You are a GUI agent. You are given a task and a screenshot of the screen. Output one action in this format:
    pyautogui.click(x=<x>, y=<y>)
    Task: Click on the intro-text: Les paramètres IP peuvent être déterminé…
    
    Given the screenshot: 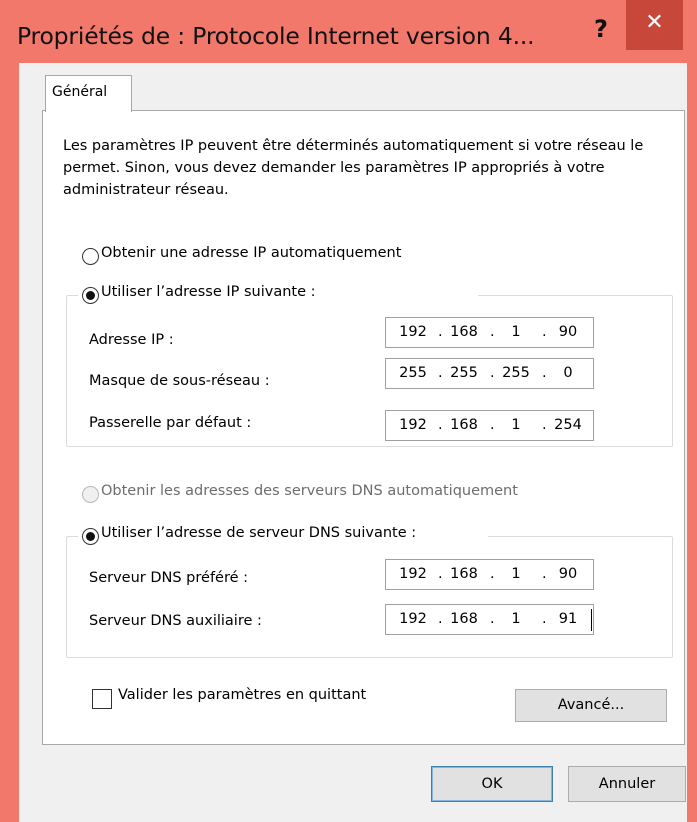 What is the action you would take?
    pyautogui.click(x=353, y=168)
    